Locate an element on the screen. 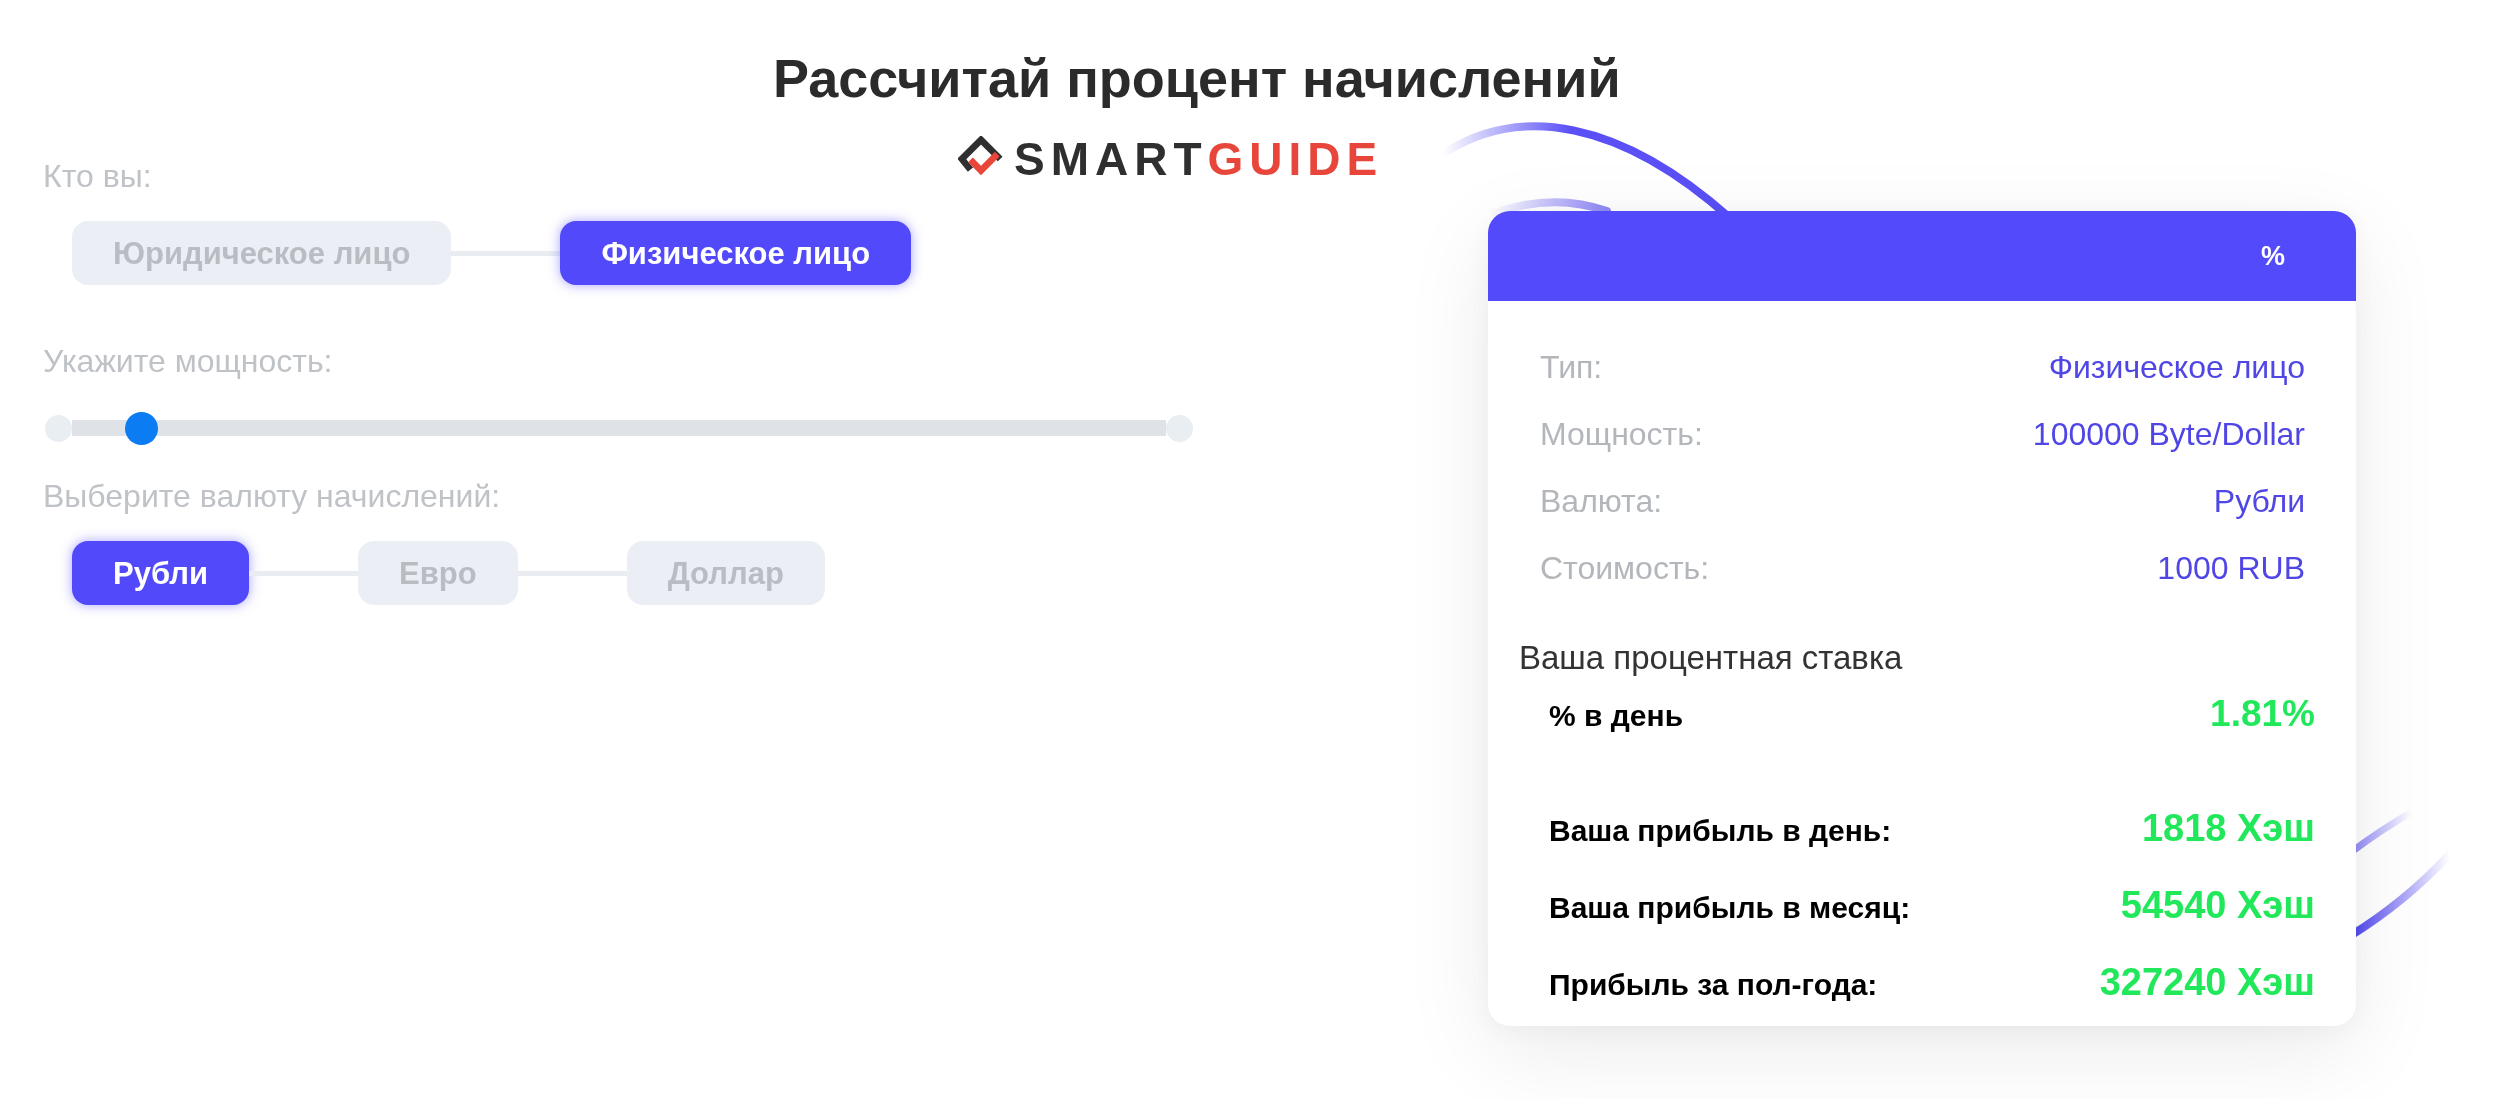 The image size is (2500, 1099). detail-label: Стоимость: is located at coordinates (1625, 568).